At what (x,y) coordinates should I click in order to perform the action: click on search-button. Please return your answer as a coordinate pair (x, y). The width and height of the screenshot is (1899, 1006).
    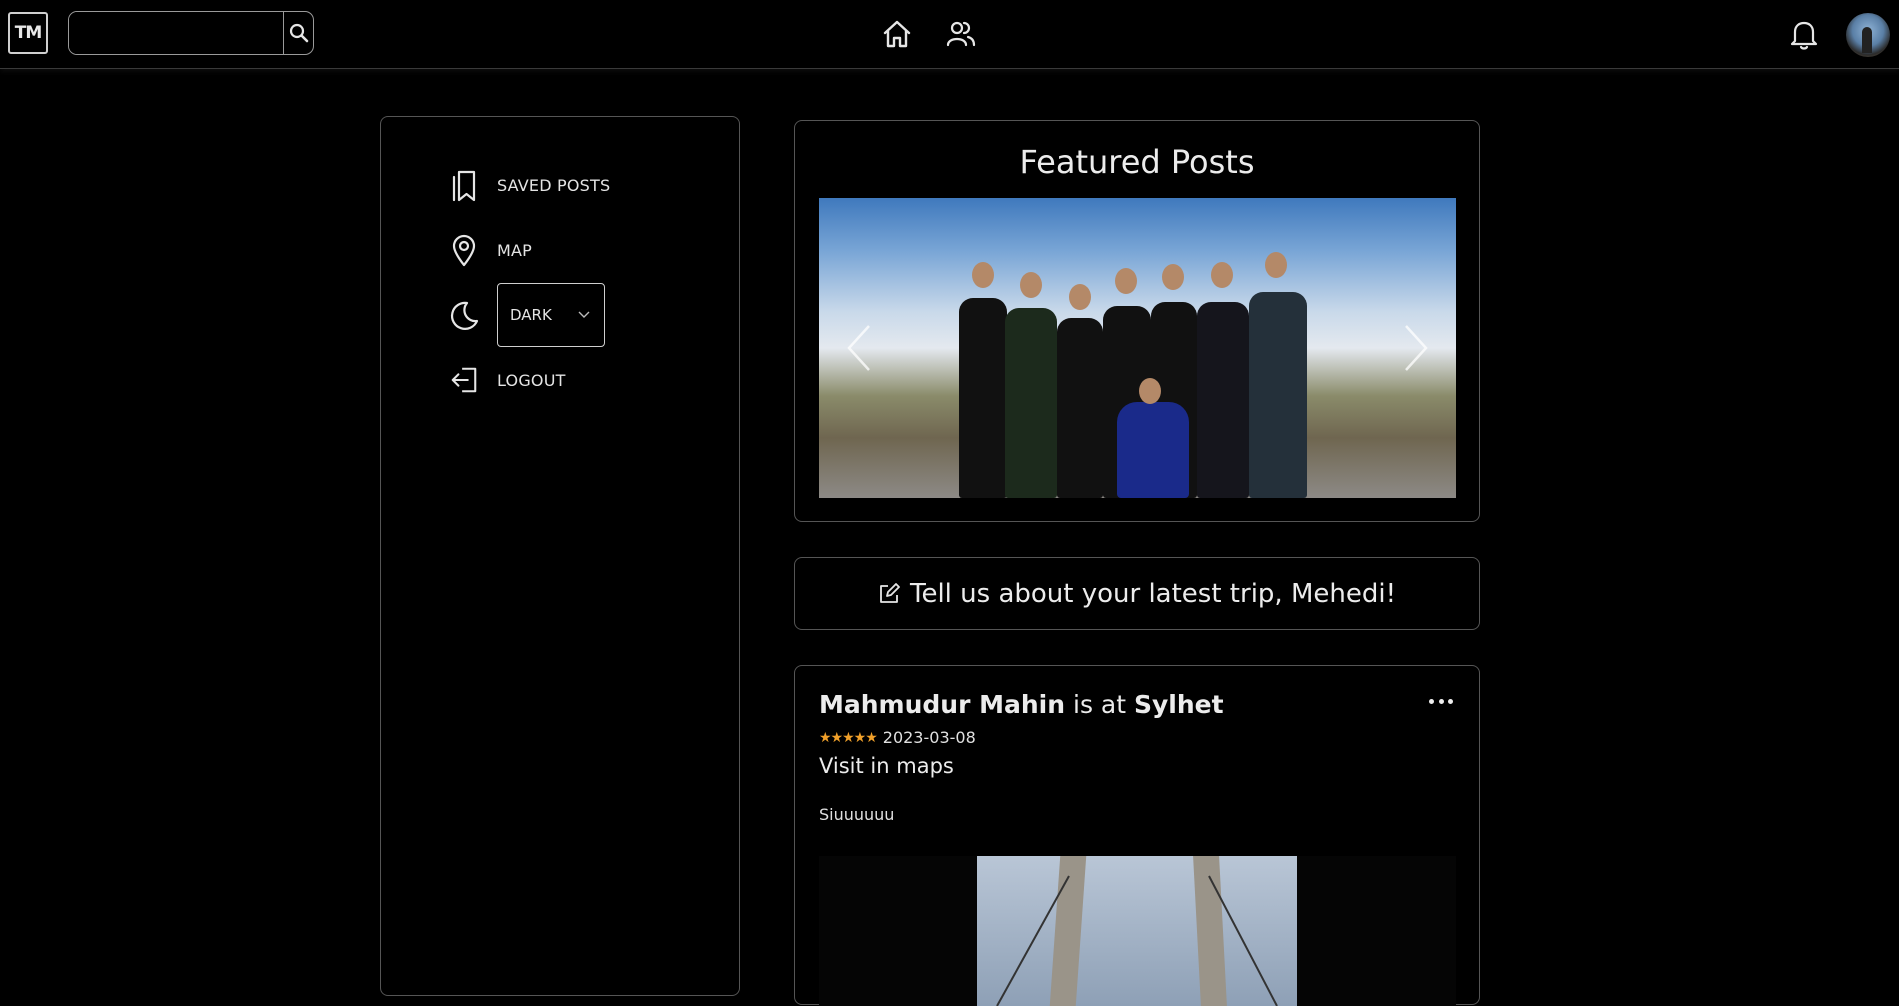
    Looking at the image, I should click on (298, 33).